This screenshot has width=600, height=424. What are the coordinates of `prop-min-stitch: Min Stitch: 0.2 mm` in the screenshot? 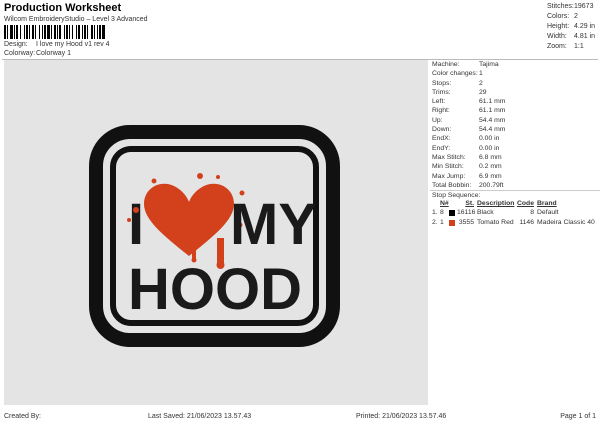 It's located at (467, 167).